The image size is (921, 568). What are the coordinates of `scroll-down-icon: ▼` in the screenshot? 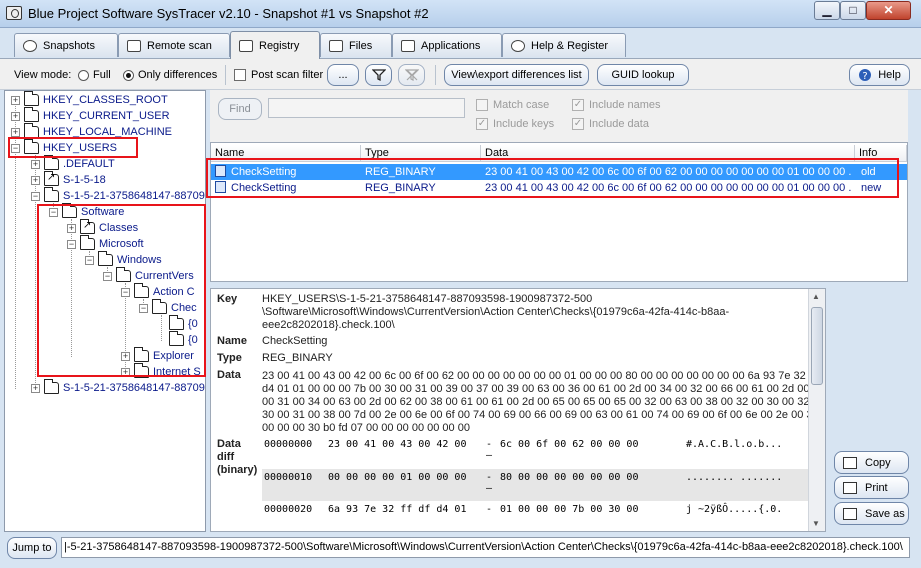 It's located at (816, 523).